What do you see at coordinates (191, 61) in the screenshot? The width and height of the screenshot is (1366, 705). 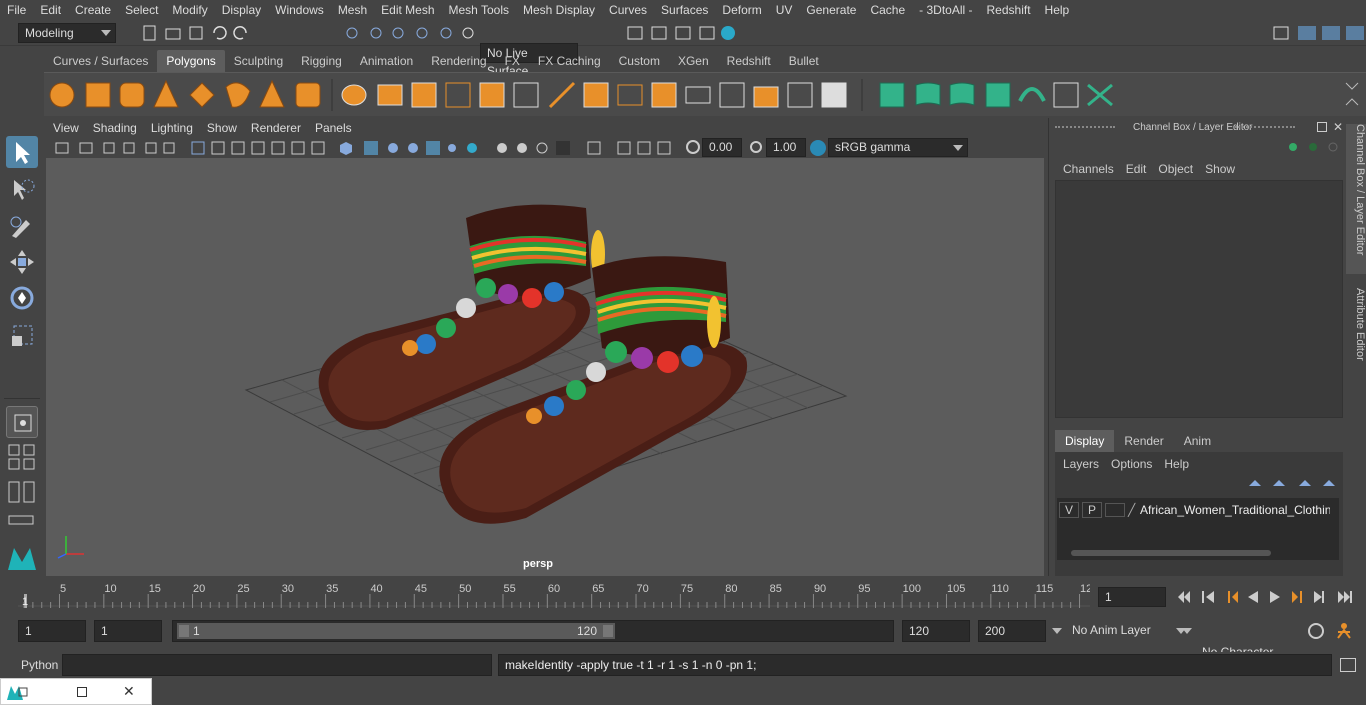 I see `tab-polygons: Polygons` at bounding box center [191, 61].